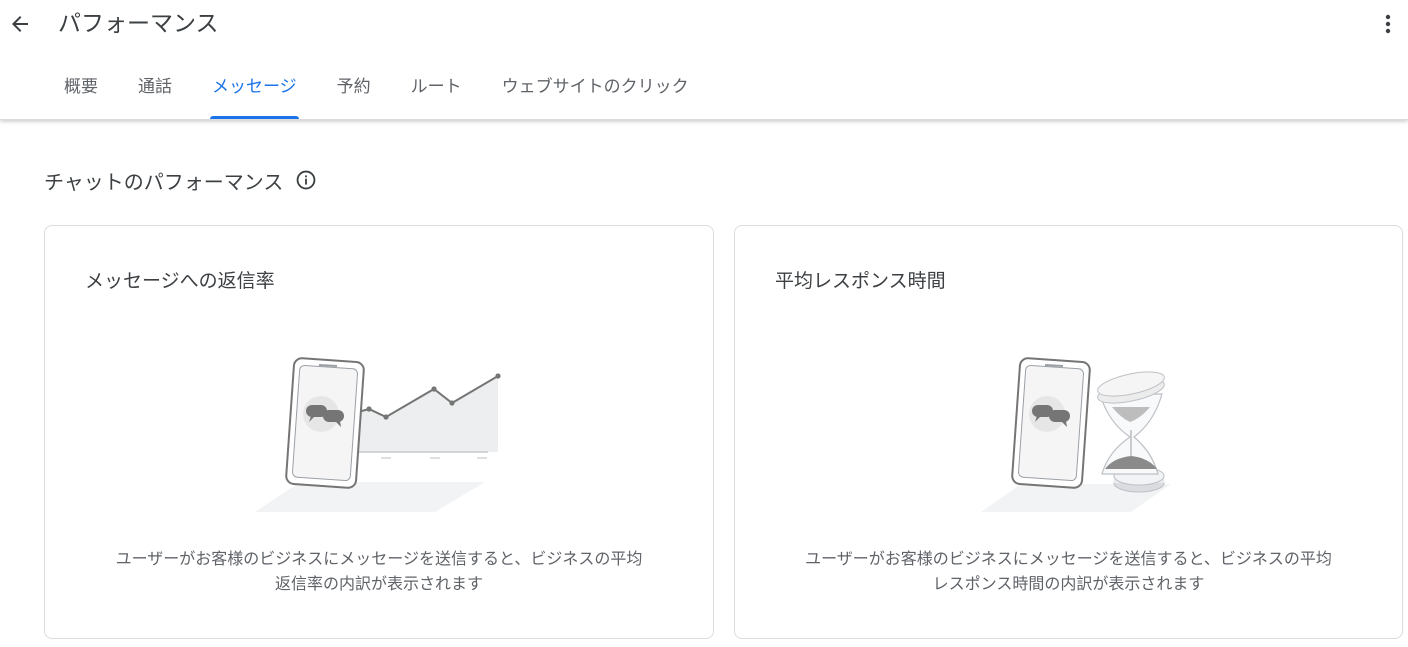 This screenshot has width=1408, height=647. Describe the element at coordinates (164, 181) in the screenshot. I see `section-title: チャットのパフォーマンス` at that location.